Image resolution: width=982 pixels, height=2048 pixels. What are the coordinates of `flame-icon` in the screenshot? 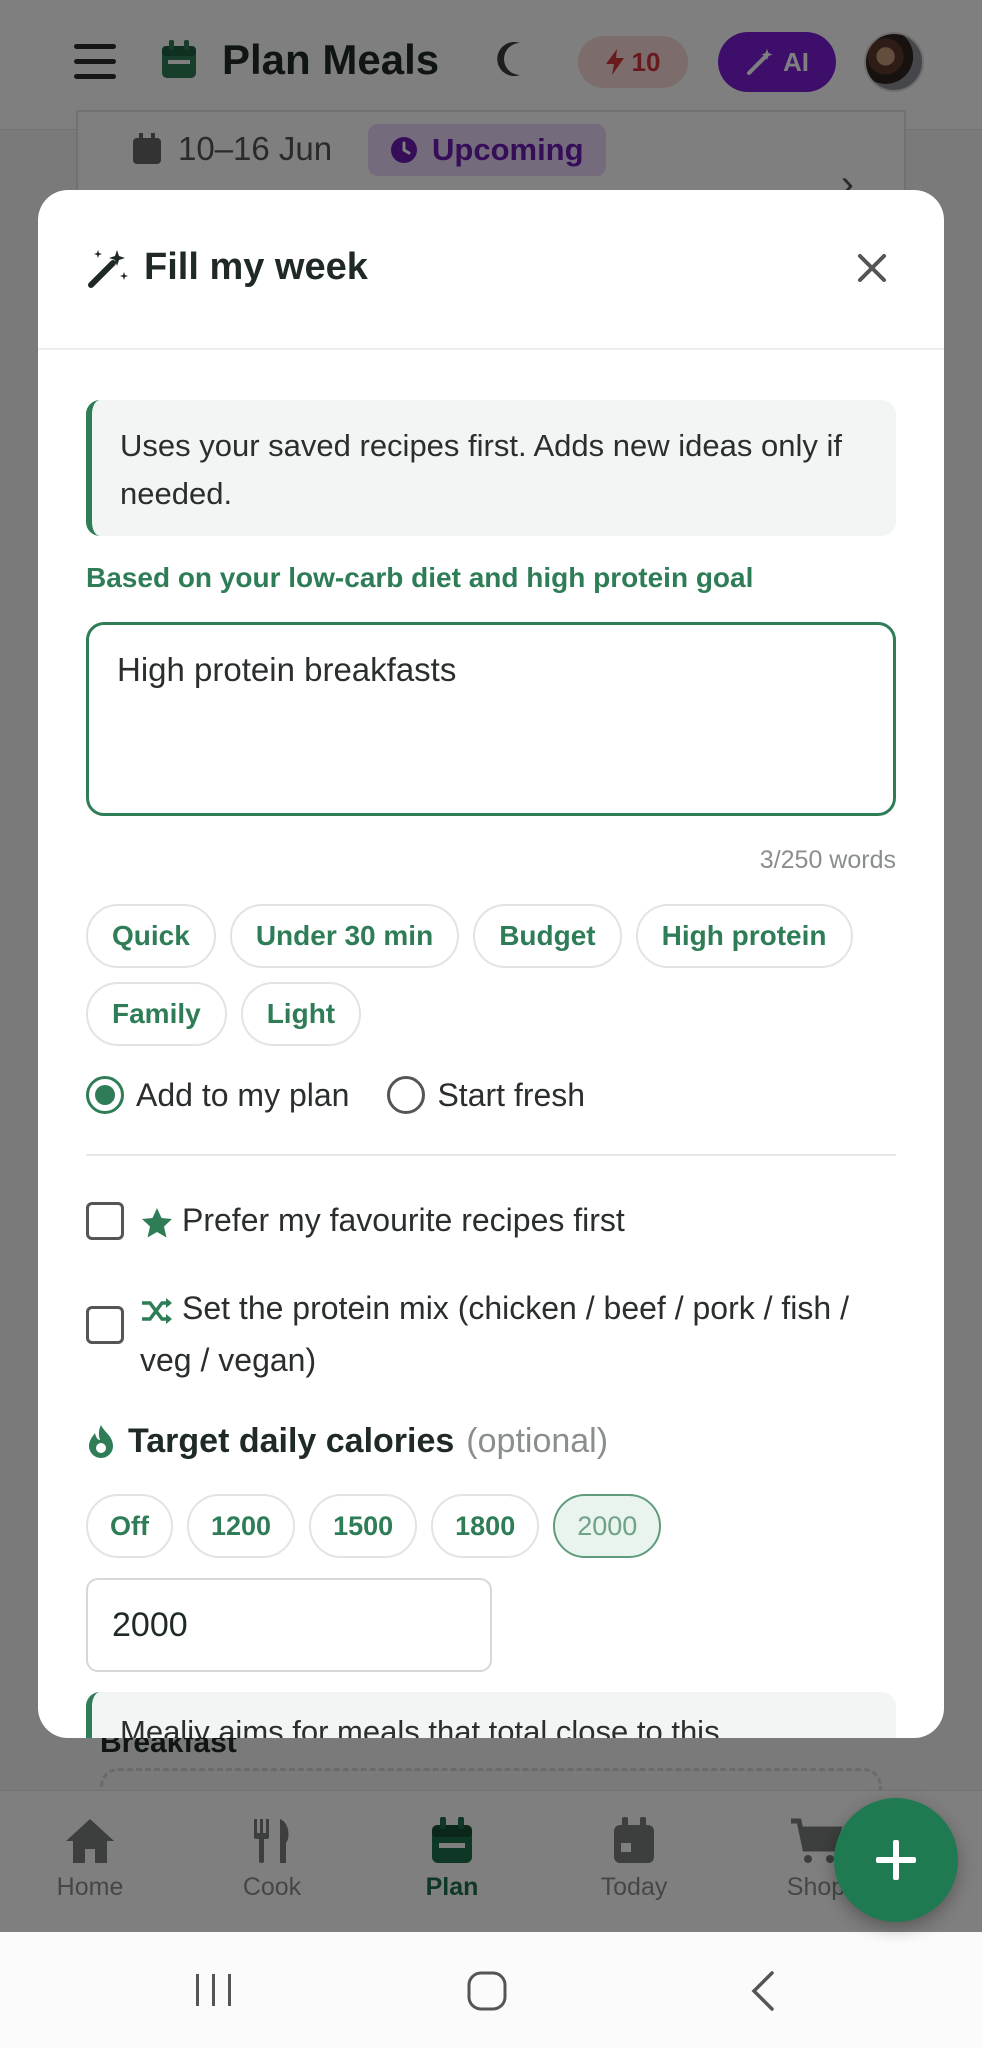 It's located at (101, 1441).